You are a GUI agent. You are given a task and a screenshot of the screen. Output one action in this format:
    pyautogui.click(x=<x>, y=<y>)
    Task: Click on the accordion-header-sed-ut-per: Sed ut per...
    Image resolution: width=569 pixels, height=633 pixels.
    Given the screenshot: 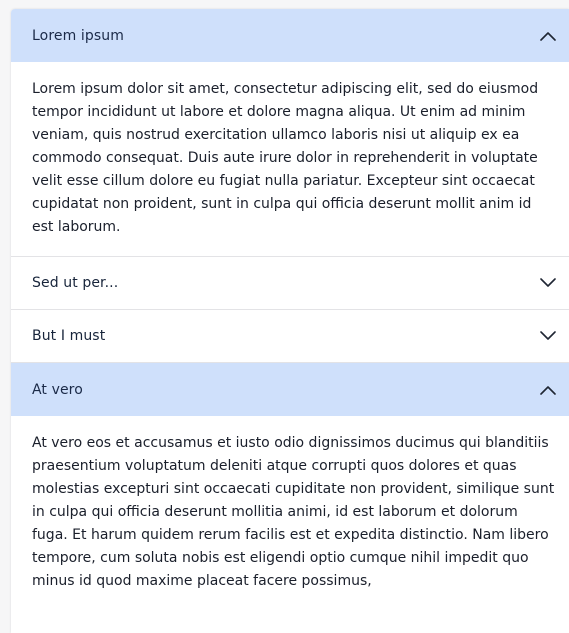 What is the action you would take?
    pyautogui.click(x=290, y=283)
    